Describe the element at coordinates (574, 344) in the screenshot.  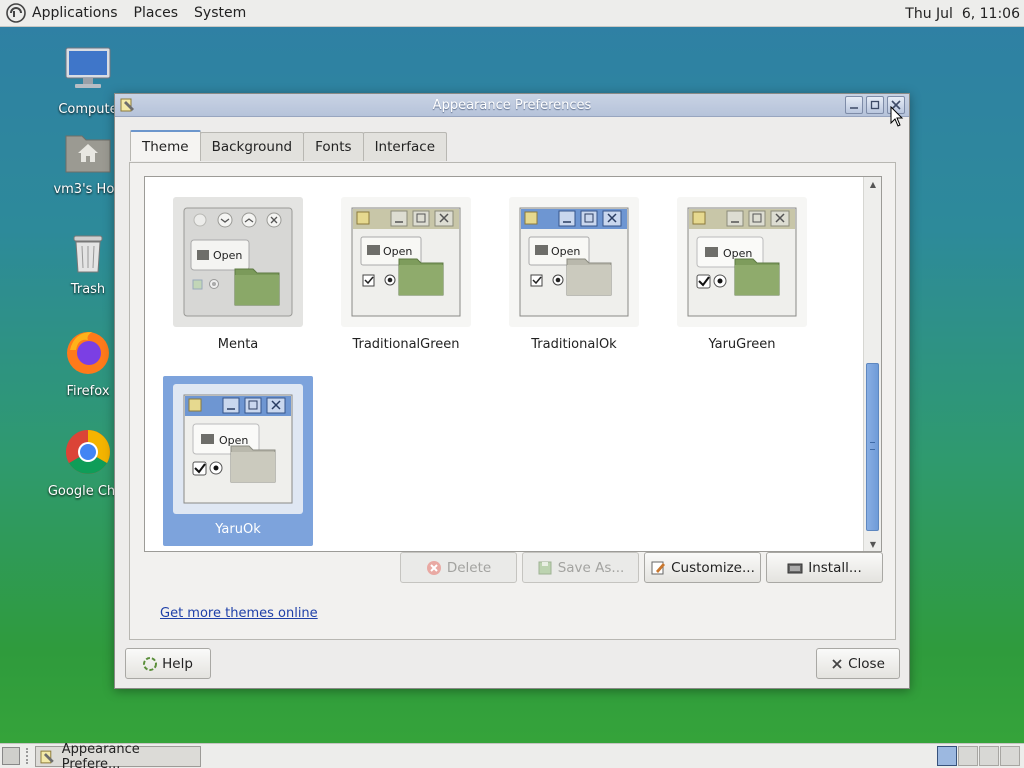
I see `theme-name: TraditionalOk` at that location.